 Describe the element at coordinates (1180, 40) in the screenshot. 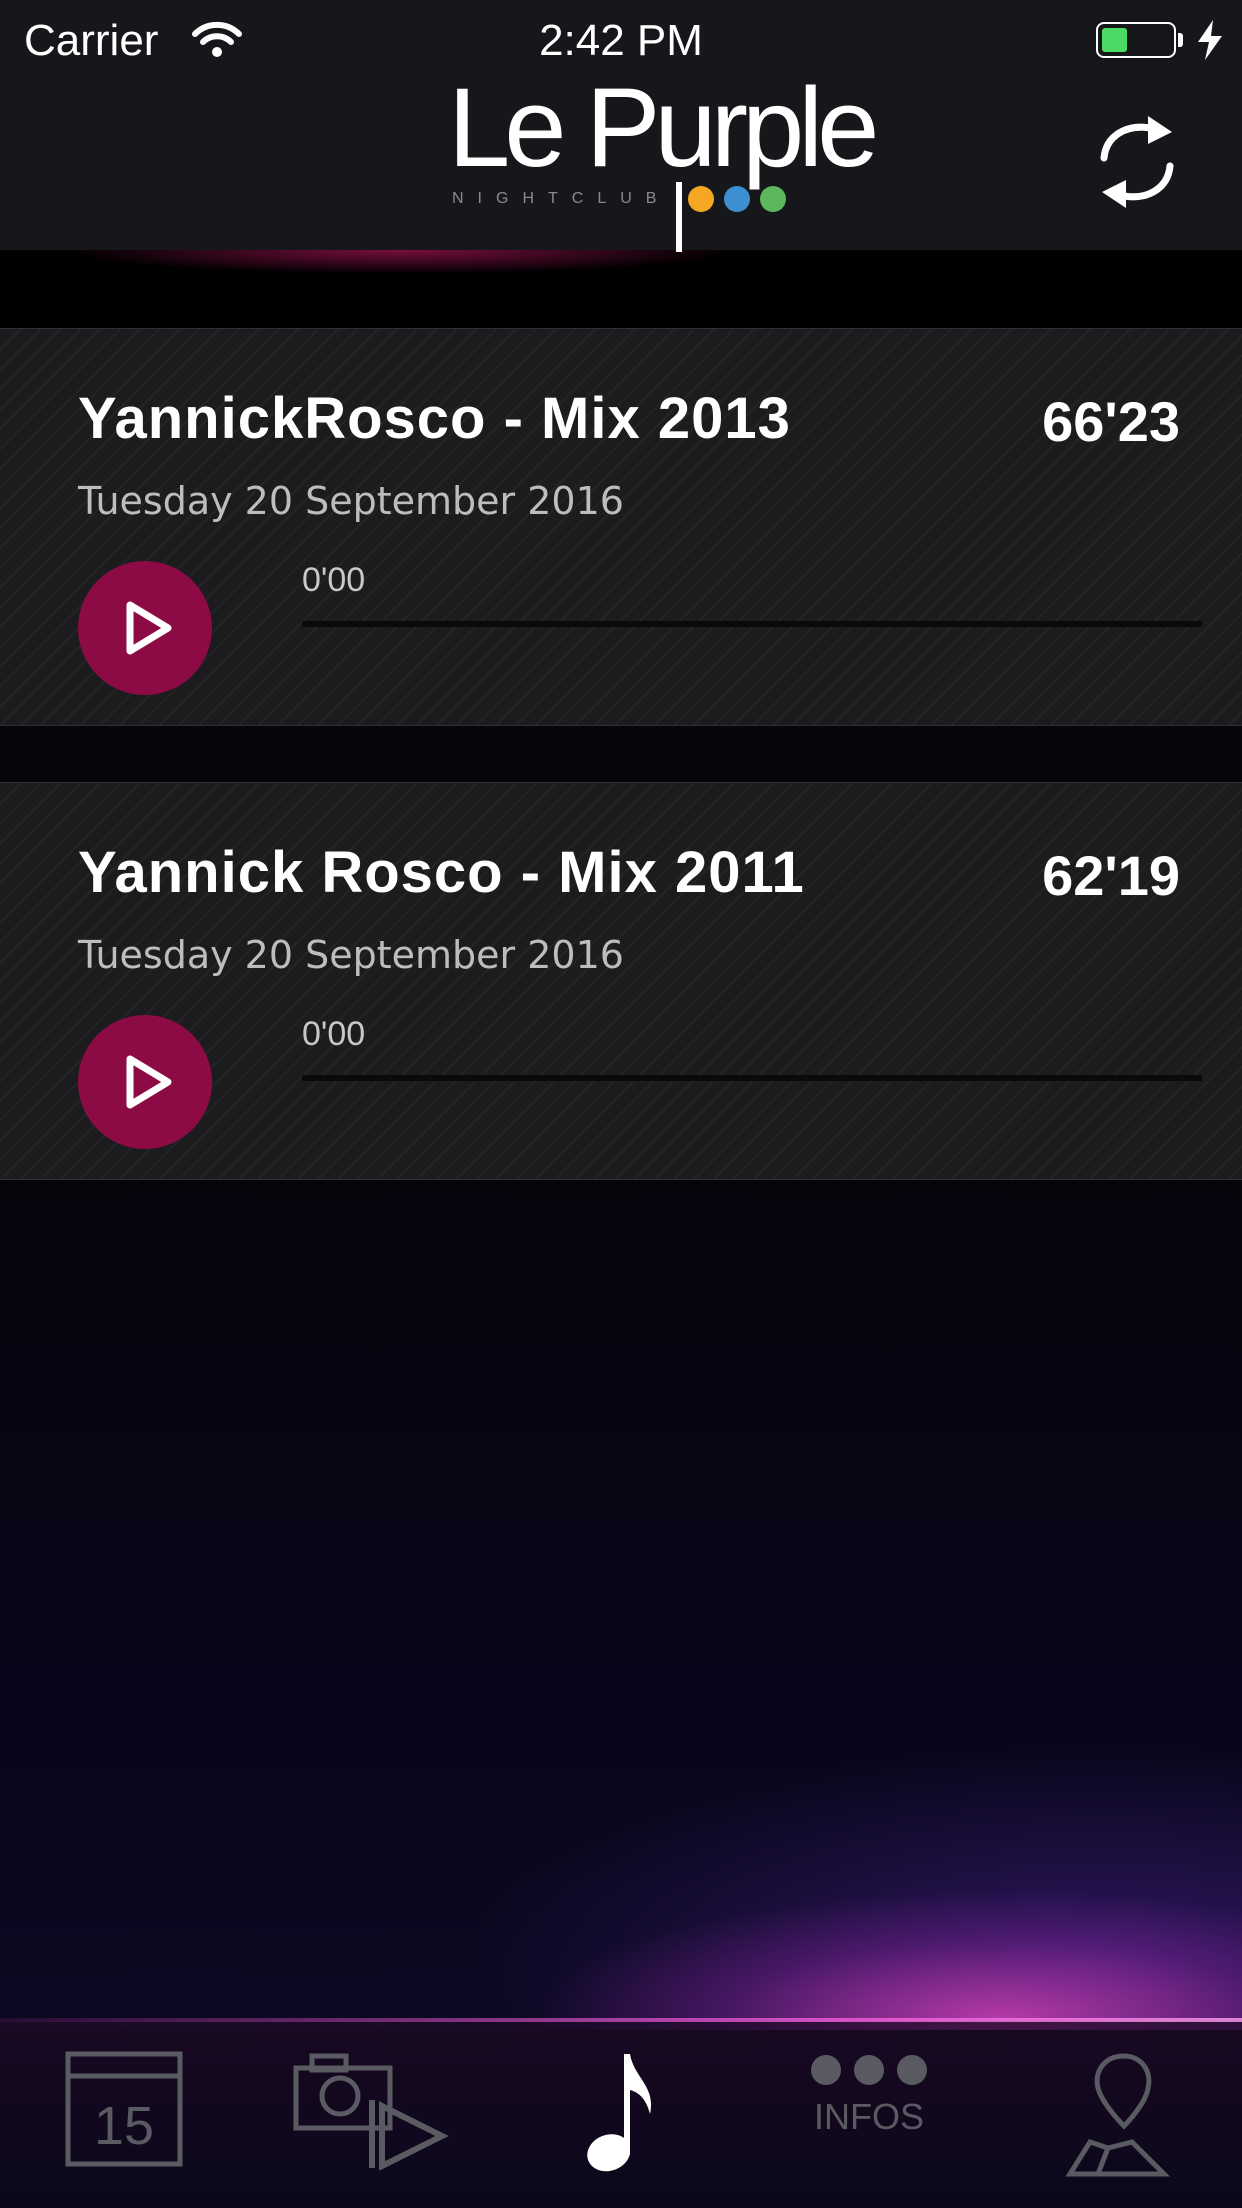

I see `battery-tip` at that location.